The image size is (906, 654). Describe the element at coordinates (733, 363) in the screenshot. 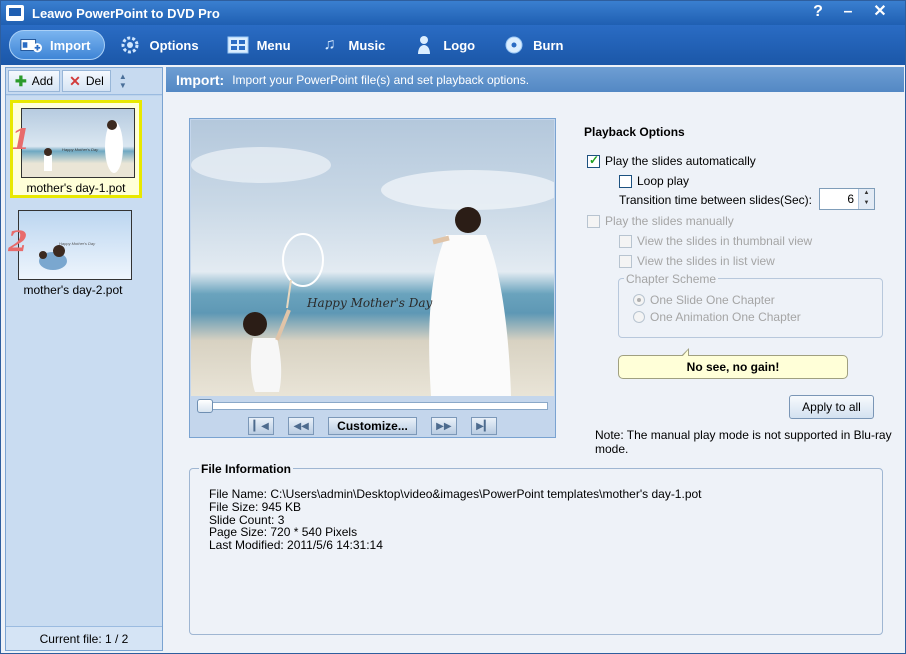

I see `tip-balloon: No see, no gain!` at that location.